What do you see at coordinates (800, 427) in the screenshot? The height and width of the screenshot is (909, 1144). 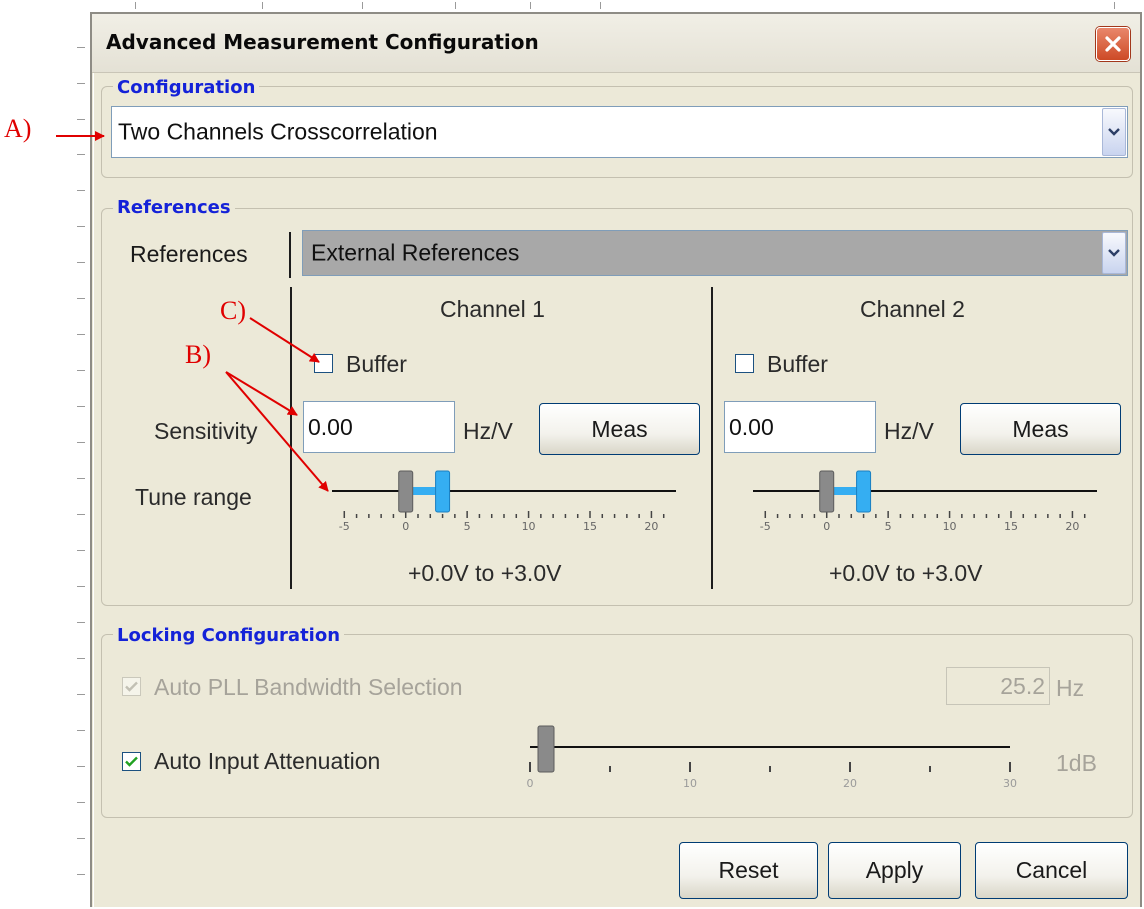 I see `channel-2-sensitivity-input: 0.00` at bounding box center [800, 427].